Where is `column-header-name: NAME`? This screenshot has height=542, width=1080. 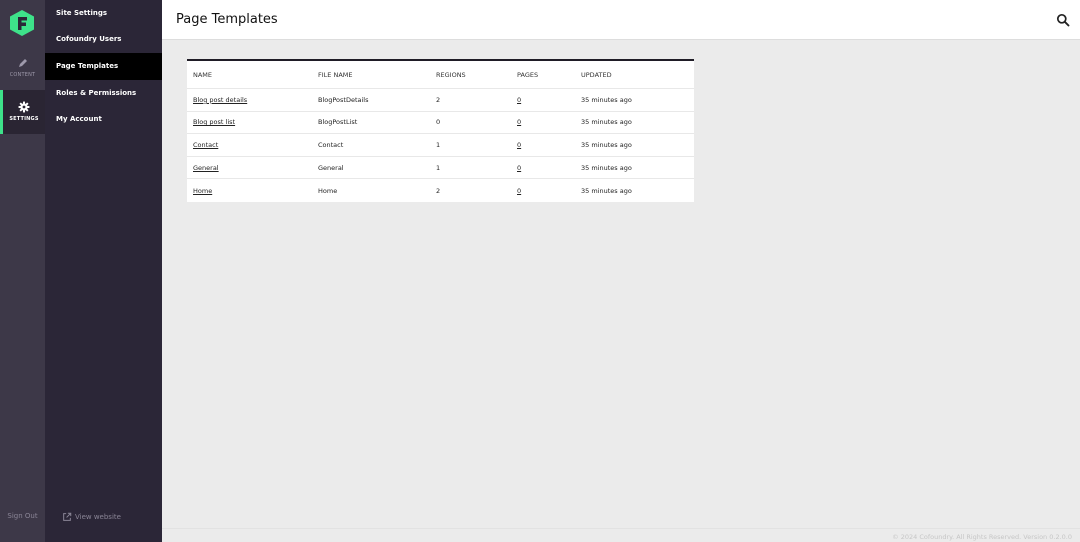
column-header-name: NAME is located at coordinates (202, 75).